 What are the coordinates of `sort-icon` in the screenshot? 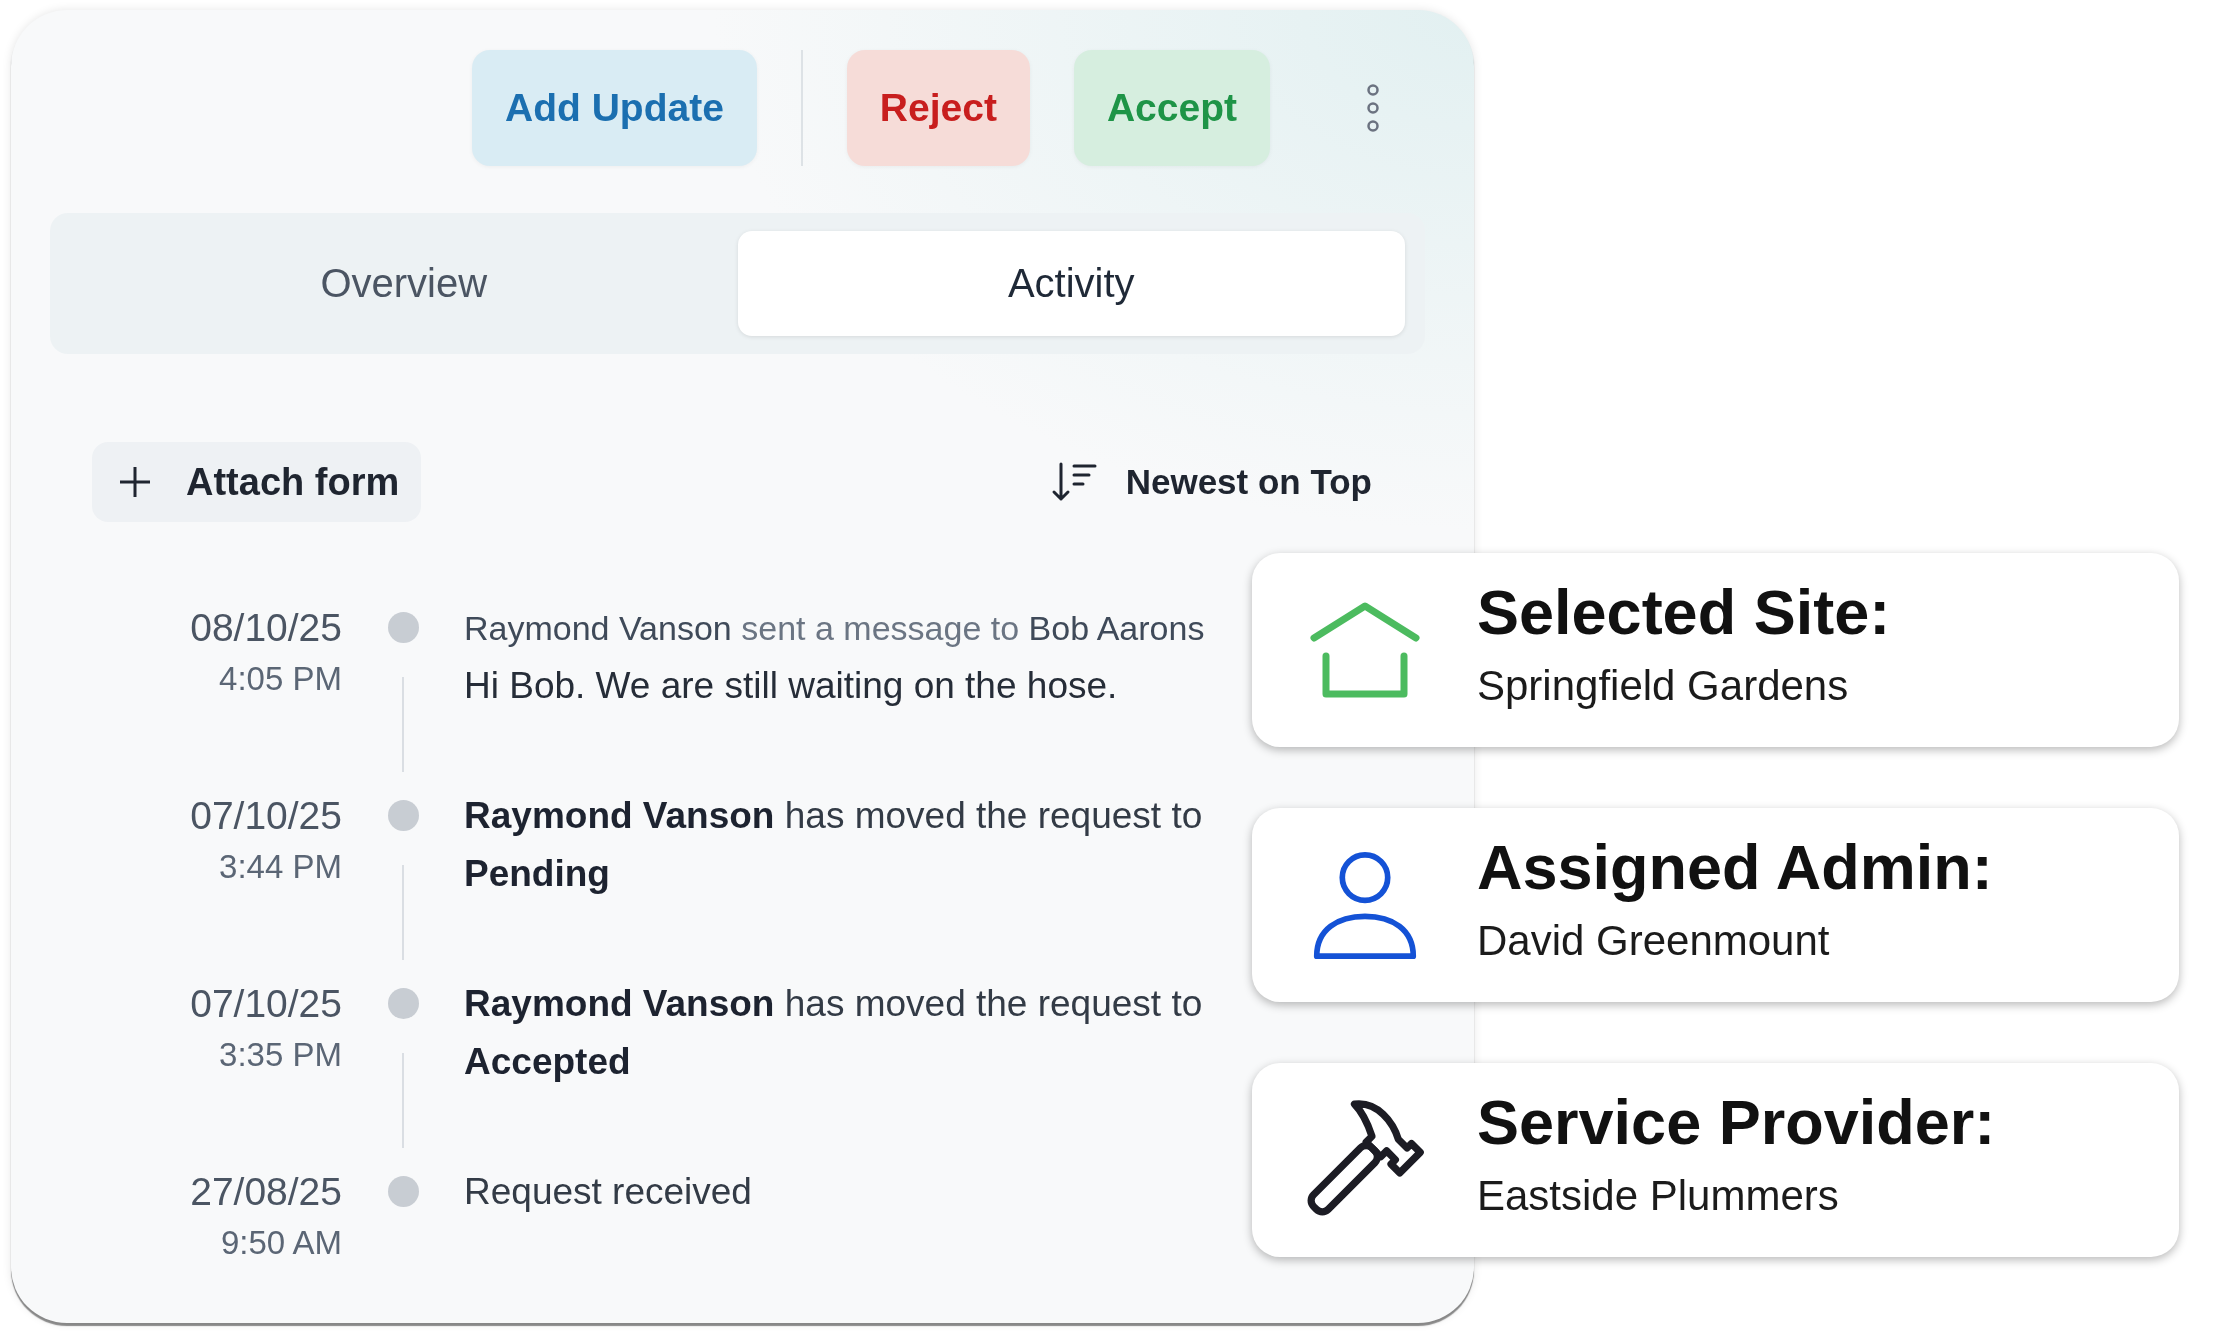 It's located at (1073, 482).